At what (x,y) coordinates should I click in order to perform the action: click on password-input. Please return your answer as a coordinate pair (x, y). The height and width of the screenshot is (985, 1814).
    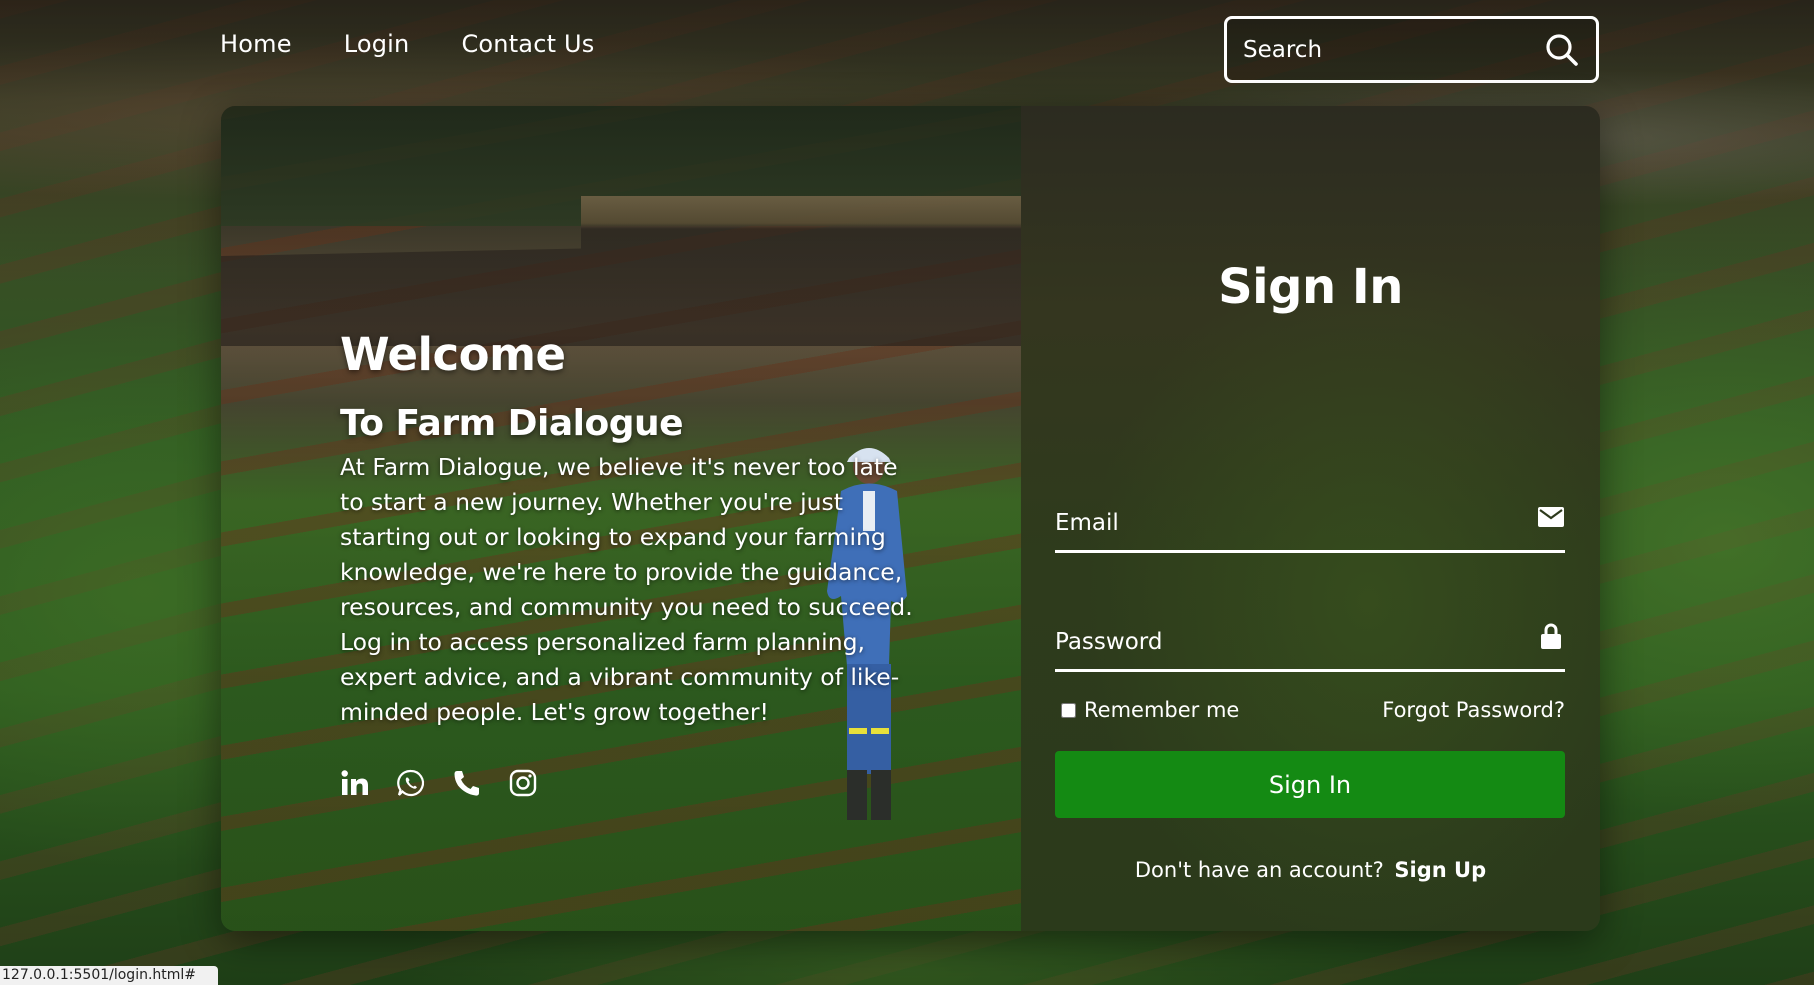
    Looking at the image, I should click on (1275, 642).